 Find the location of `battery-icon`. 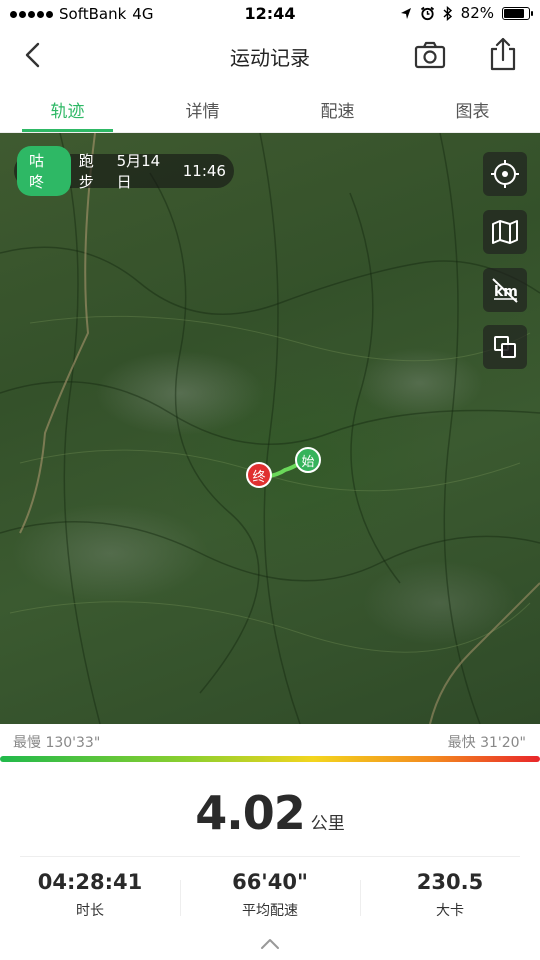

battery-icon is located at coordinates (517, 13).